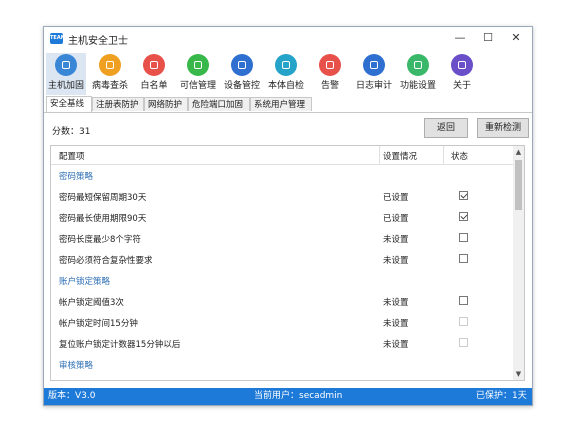  Describe the element at coordinates (282, 238) in the screenshot. I see `table-row: 密码长度最少8个字符 未设置` at that location.